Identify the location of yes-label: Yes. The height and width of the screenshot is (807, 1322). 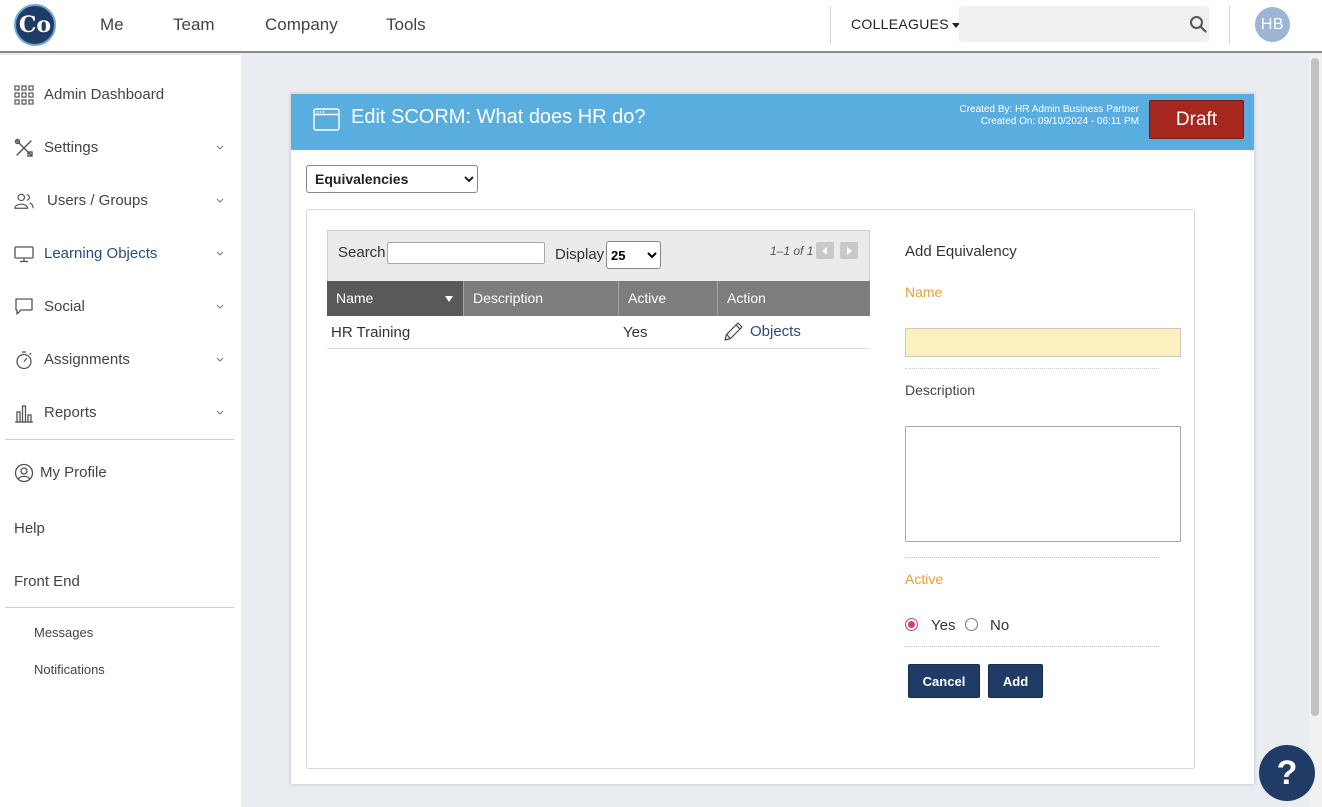
(943, 625).